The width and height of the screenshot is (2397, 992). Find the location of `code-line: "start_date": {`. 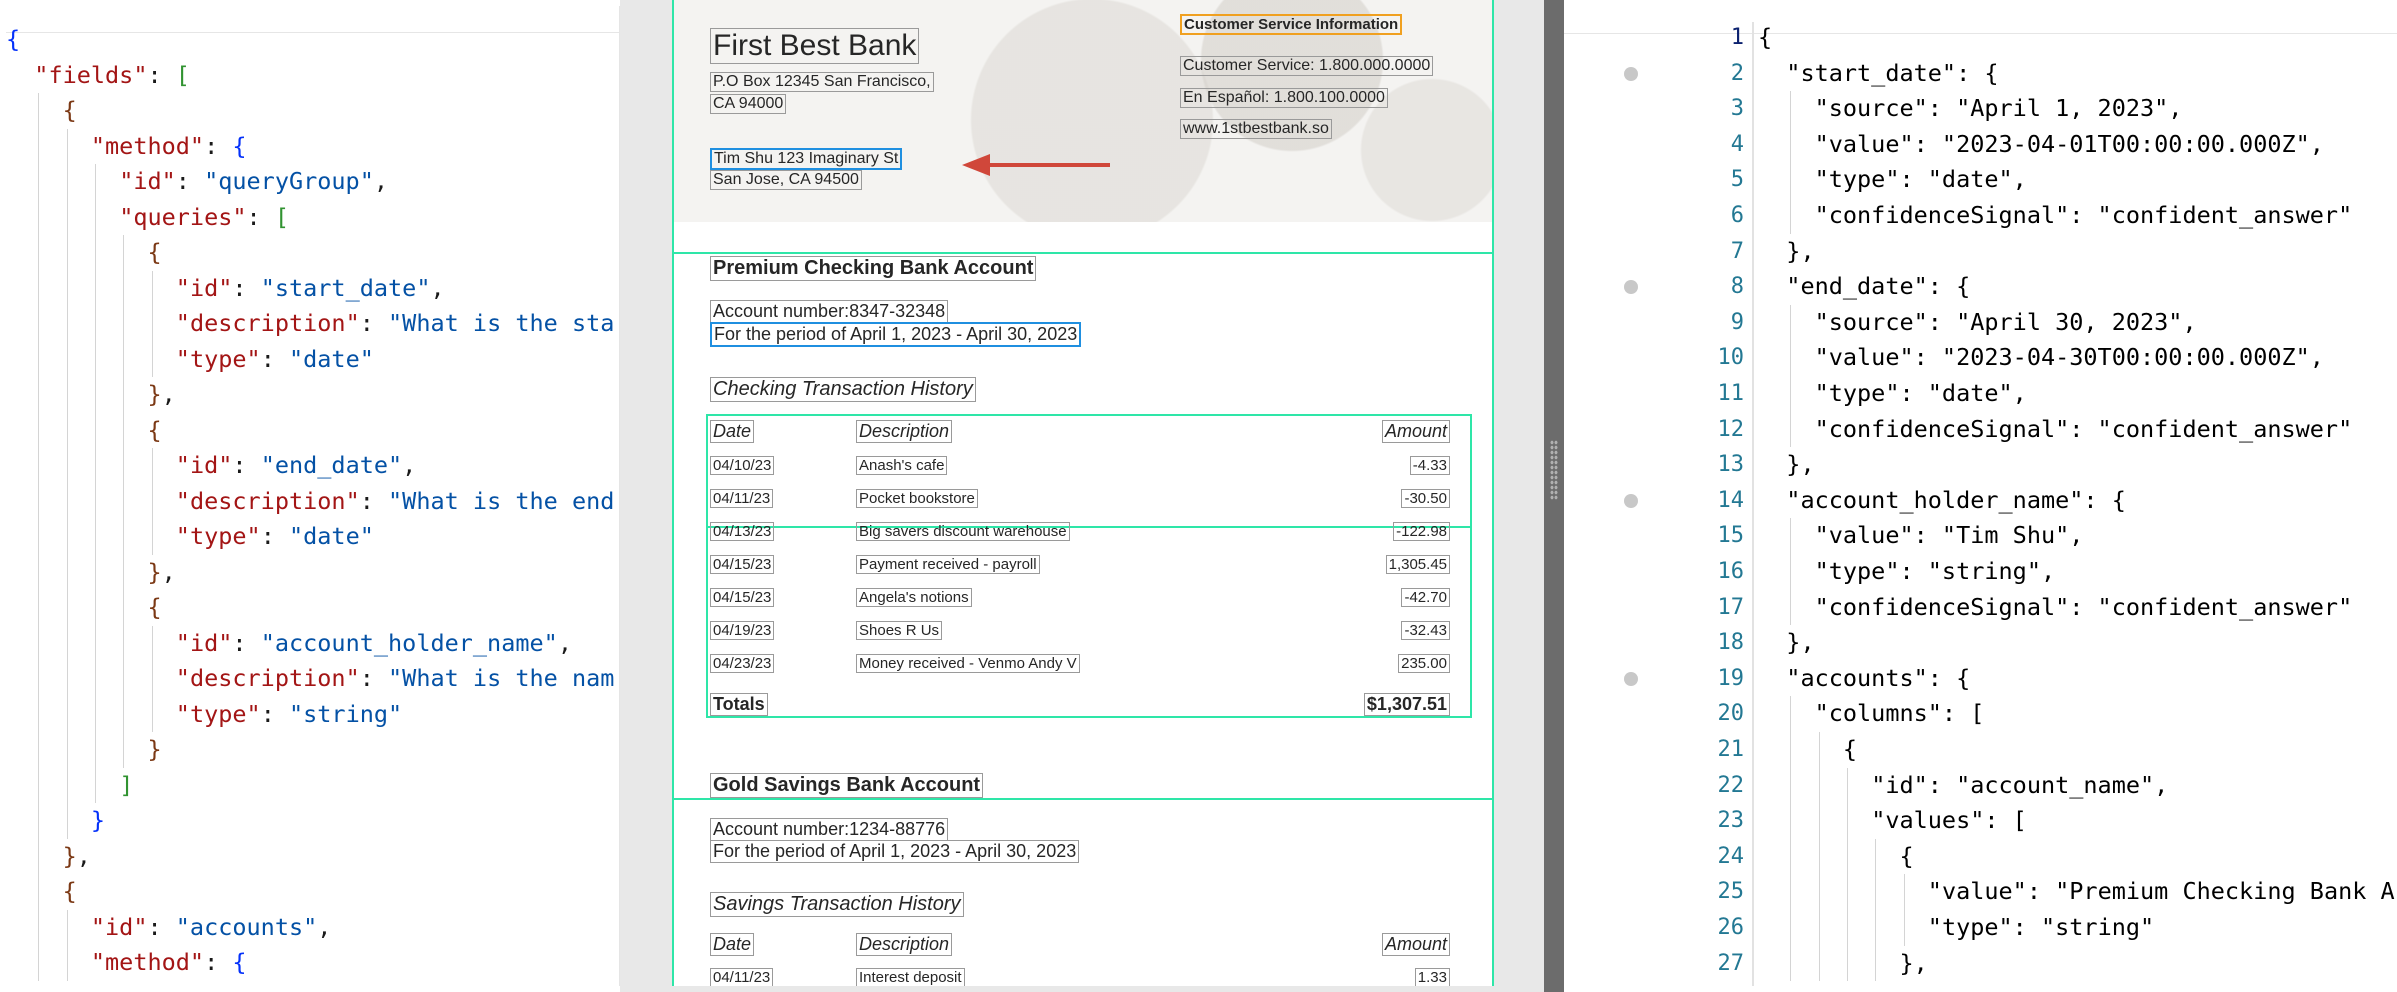

code-line: "start_date": { is located at coordinates (1875, 74).